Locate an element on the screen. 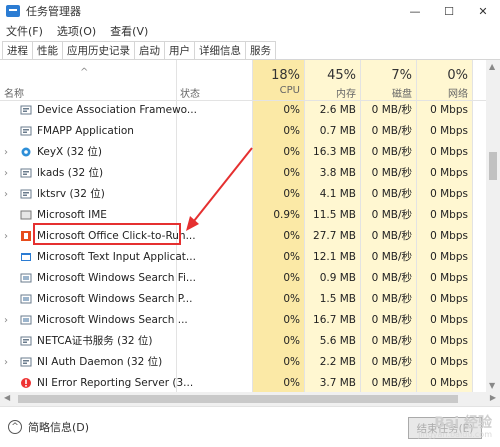  process-memory: 2.6 MB is located at coordinates (337, 110).